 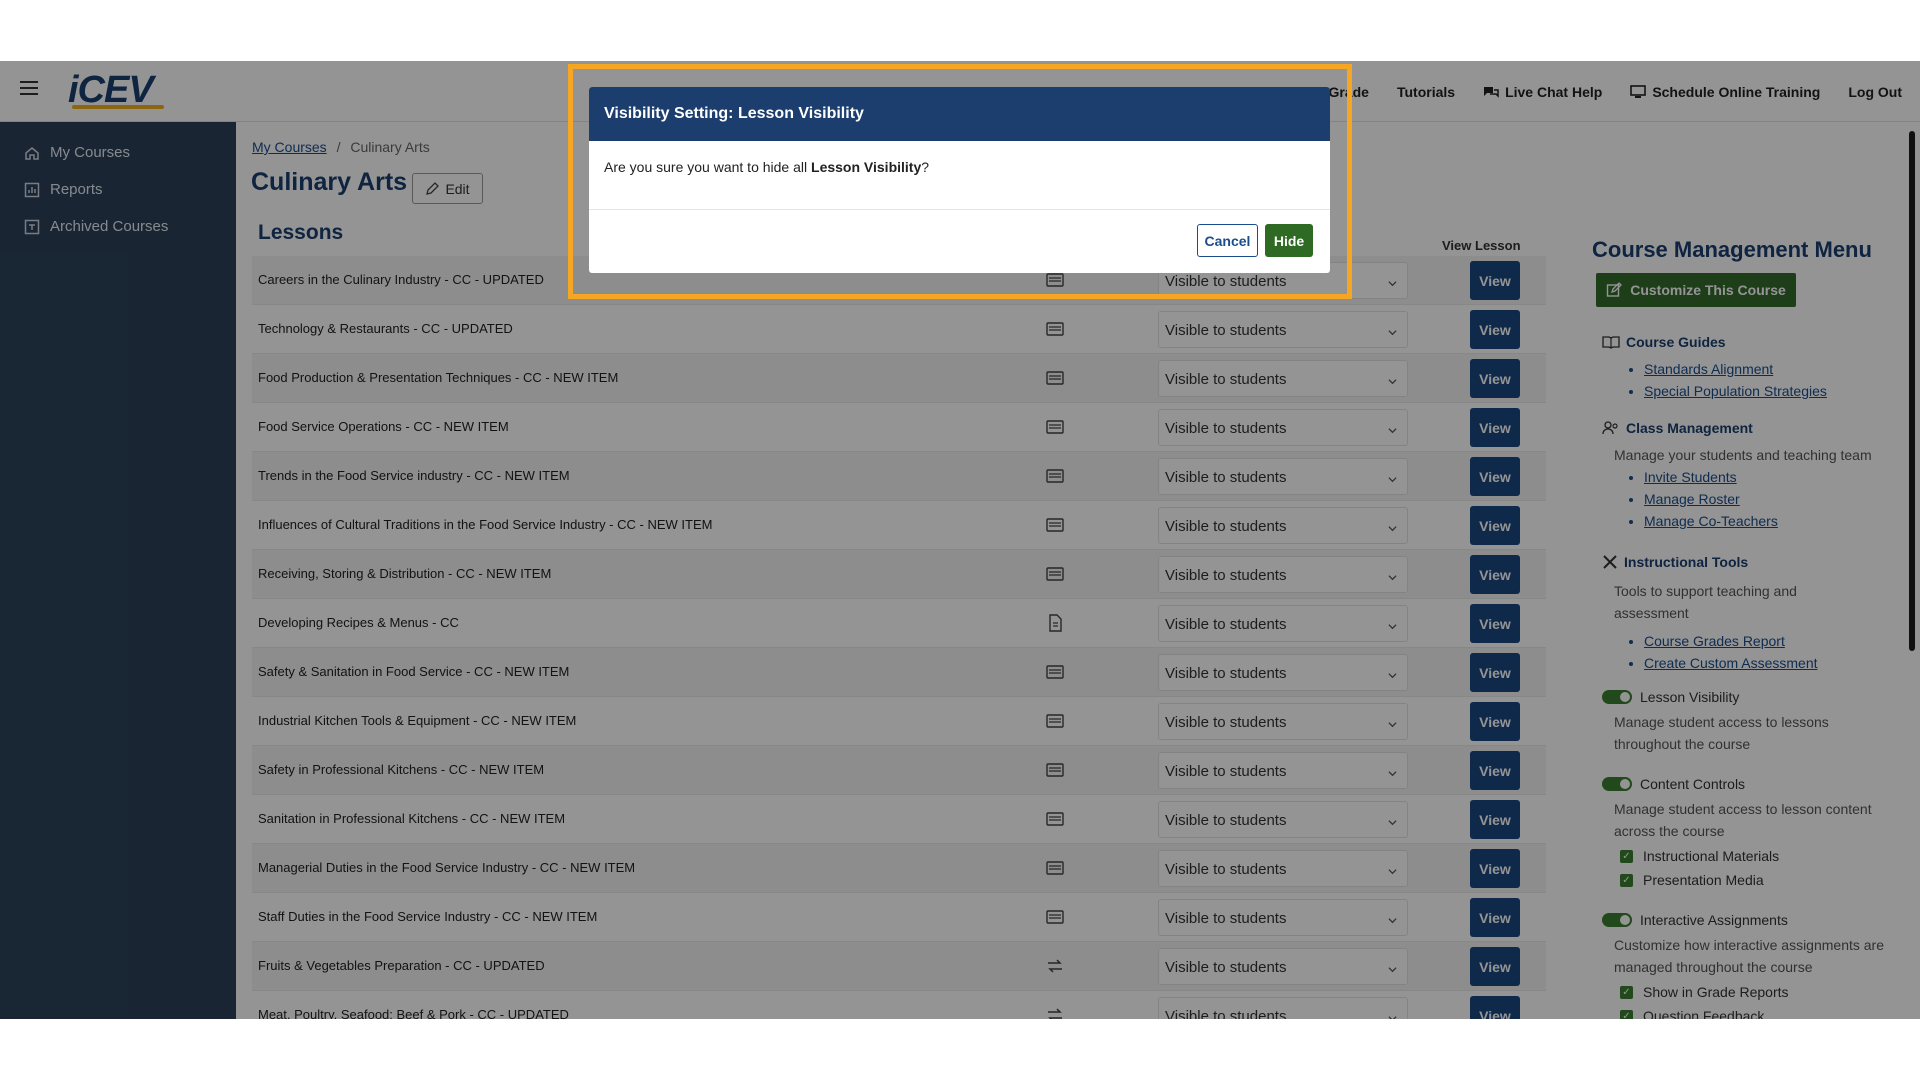 What do you see at coordinates (866, 167) in the screenshot?
I see `dialog-message-emphasis: Lesson Visibility` at bounding box center [866, 167].